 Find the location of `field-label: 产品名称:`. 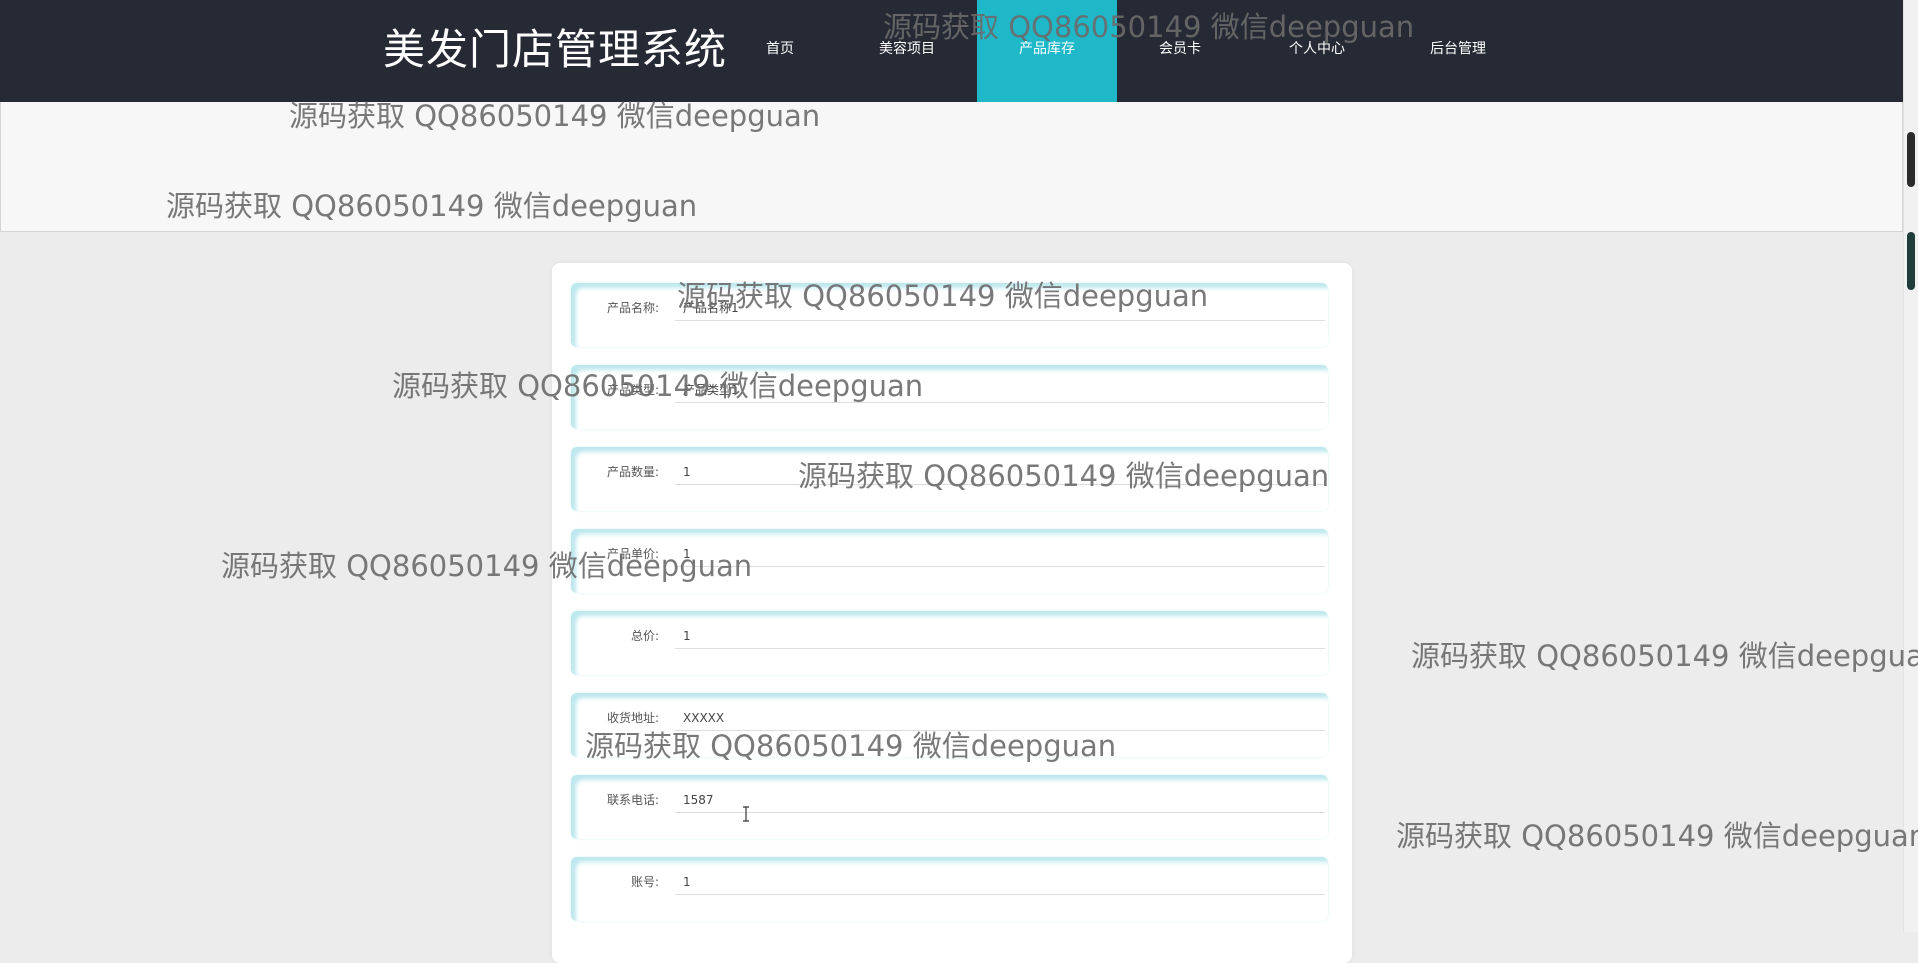

field-label: 产品名称: is located at coordinates (632, 308).